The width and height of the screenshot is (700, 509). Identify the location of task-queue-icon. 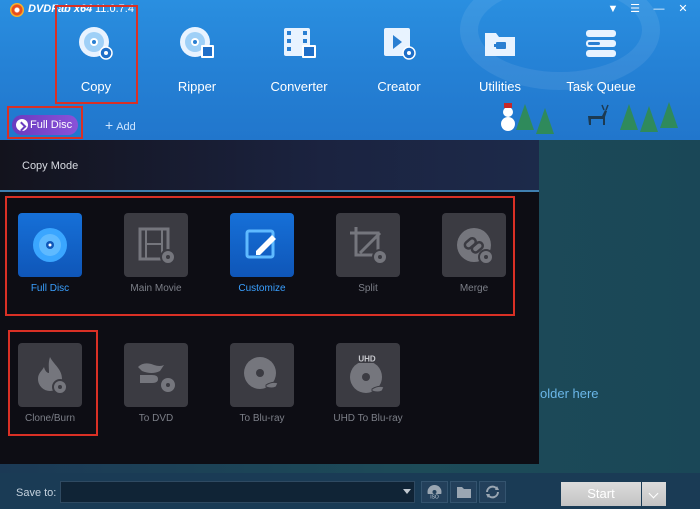
(601, 43).